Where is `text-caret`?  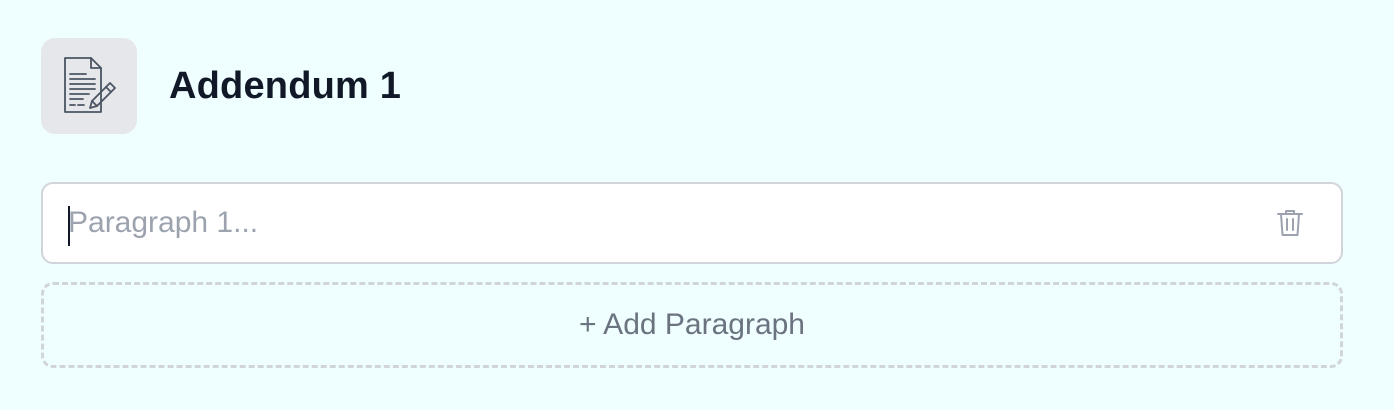 text-caret is located at coordinates (69, 226).